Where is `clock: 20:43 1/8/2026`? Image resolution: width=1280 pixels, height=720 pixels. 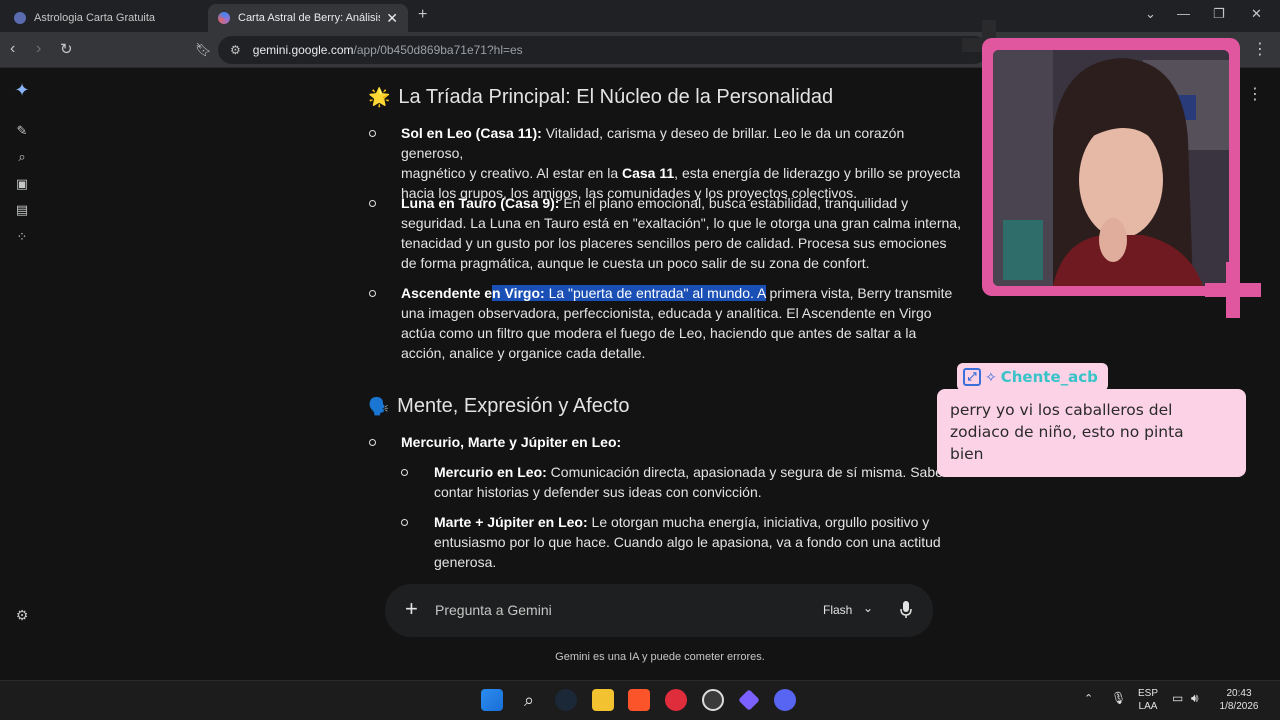
clock: 20:43 1/8/2026 is located at coordinates (1239, 700).